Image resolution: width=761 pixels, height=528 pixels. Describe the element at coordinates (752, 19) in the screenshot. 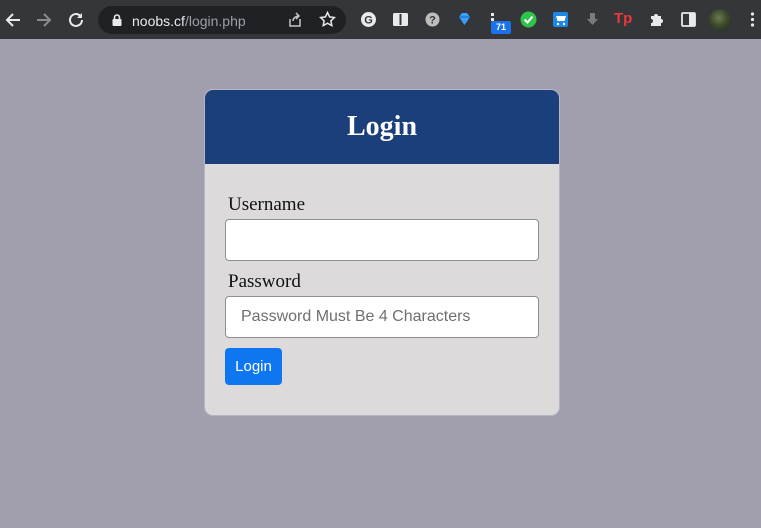

I see `kebab-menu-icon` at that location.